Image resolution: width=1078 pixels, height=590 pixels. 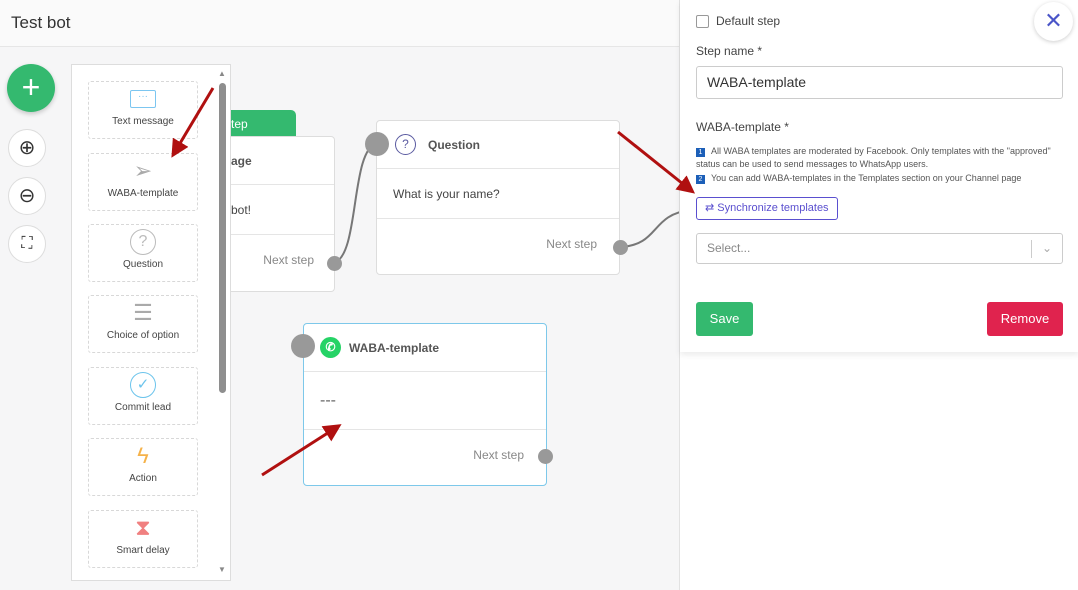 I want to click on node-title: WABA-template, so click(x=394, y=347).